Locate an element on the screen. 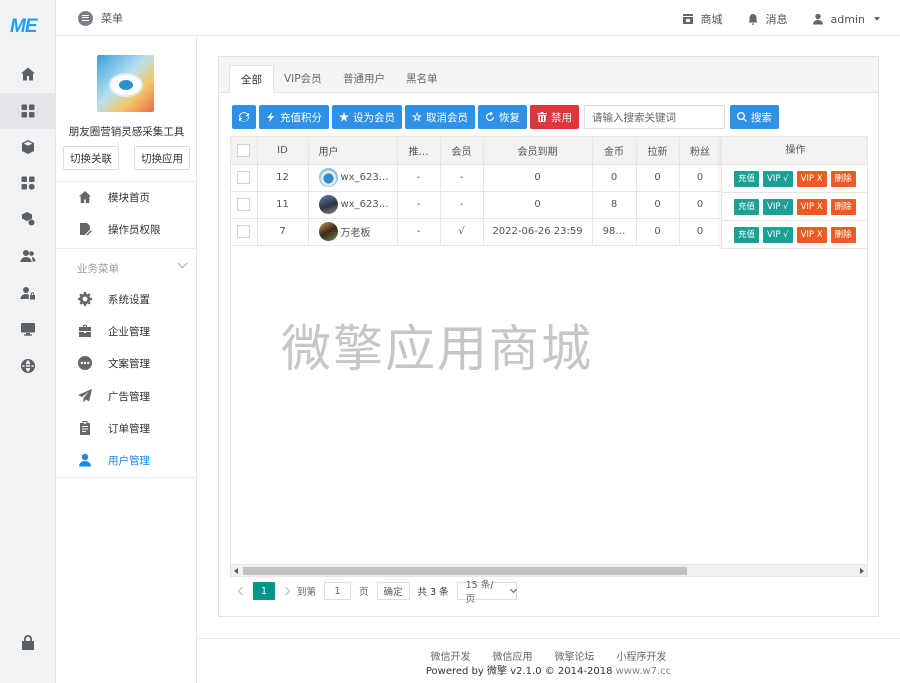  rail-package-settings-icon is located at coordinates (28, 219).